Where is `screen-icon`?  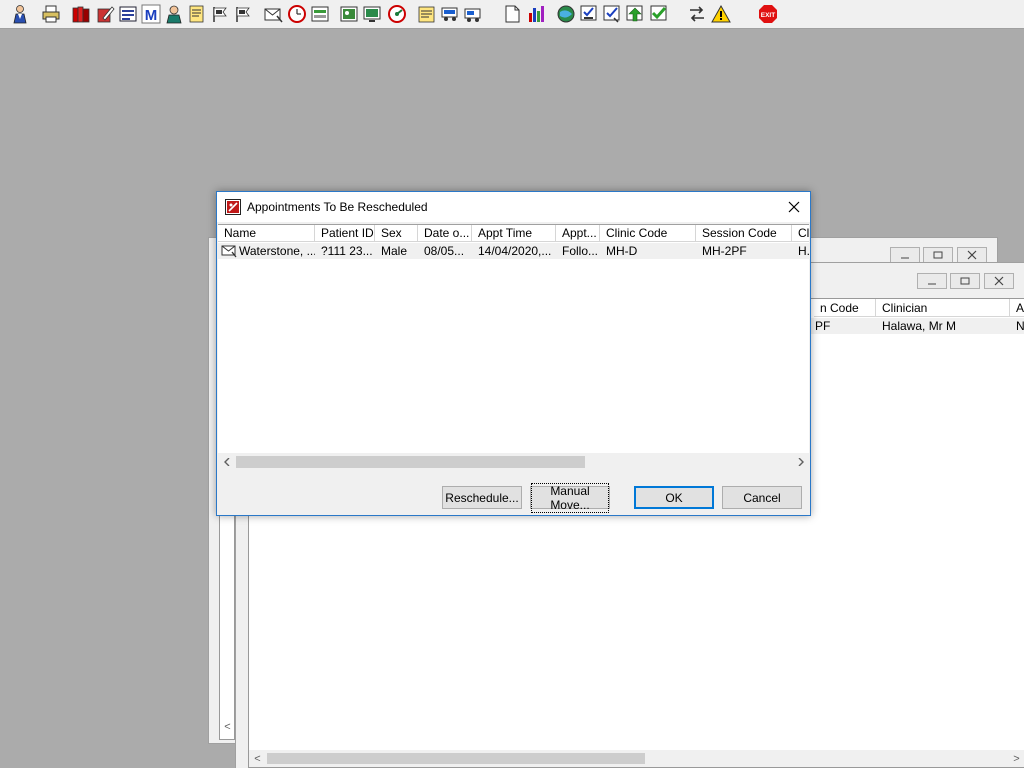
screen-icon is located at coordinates (372, 14).